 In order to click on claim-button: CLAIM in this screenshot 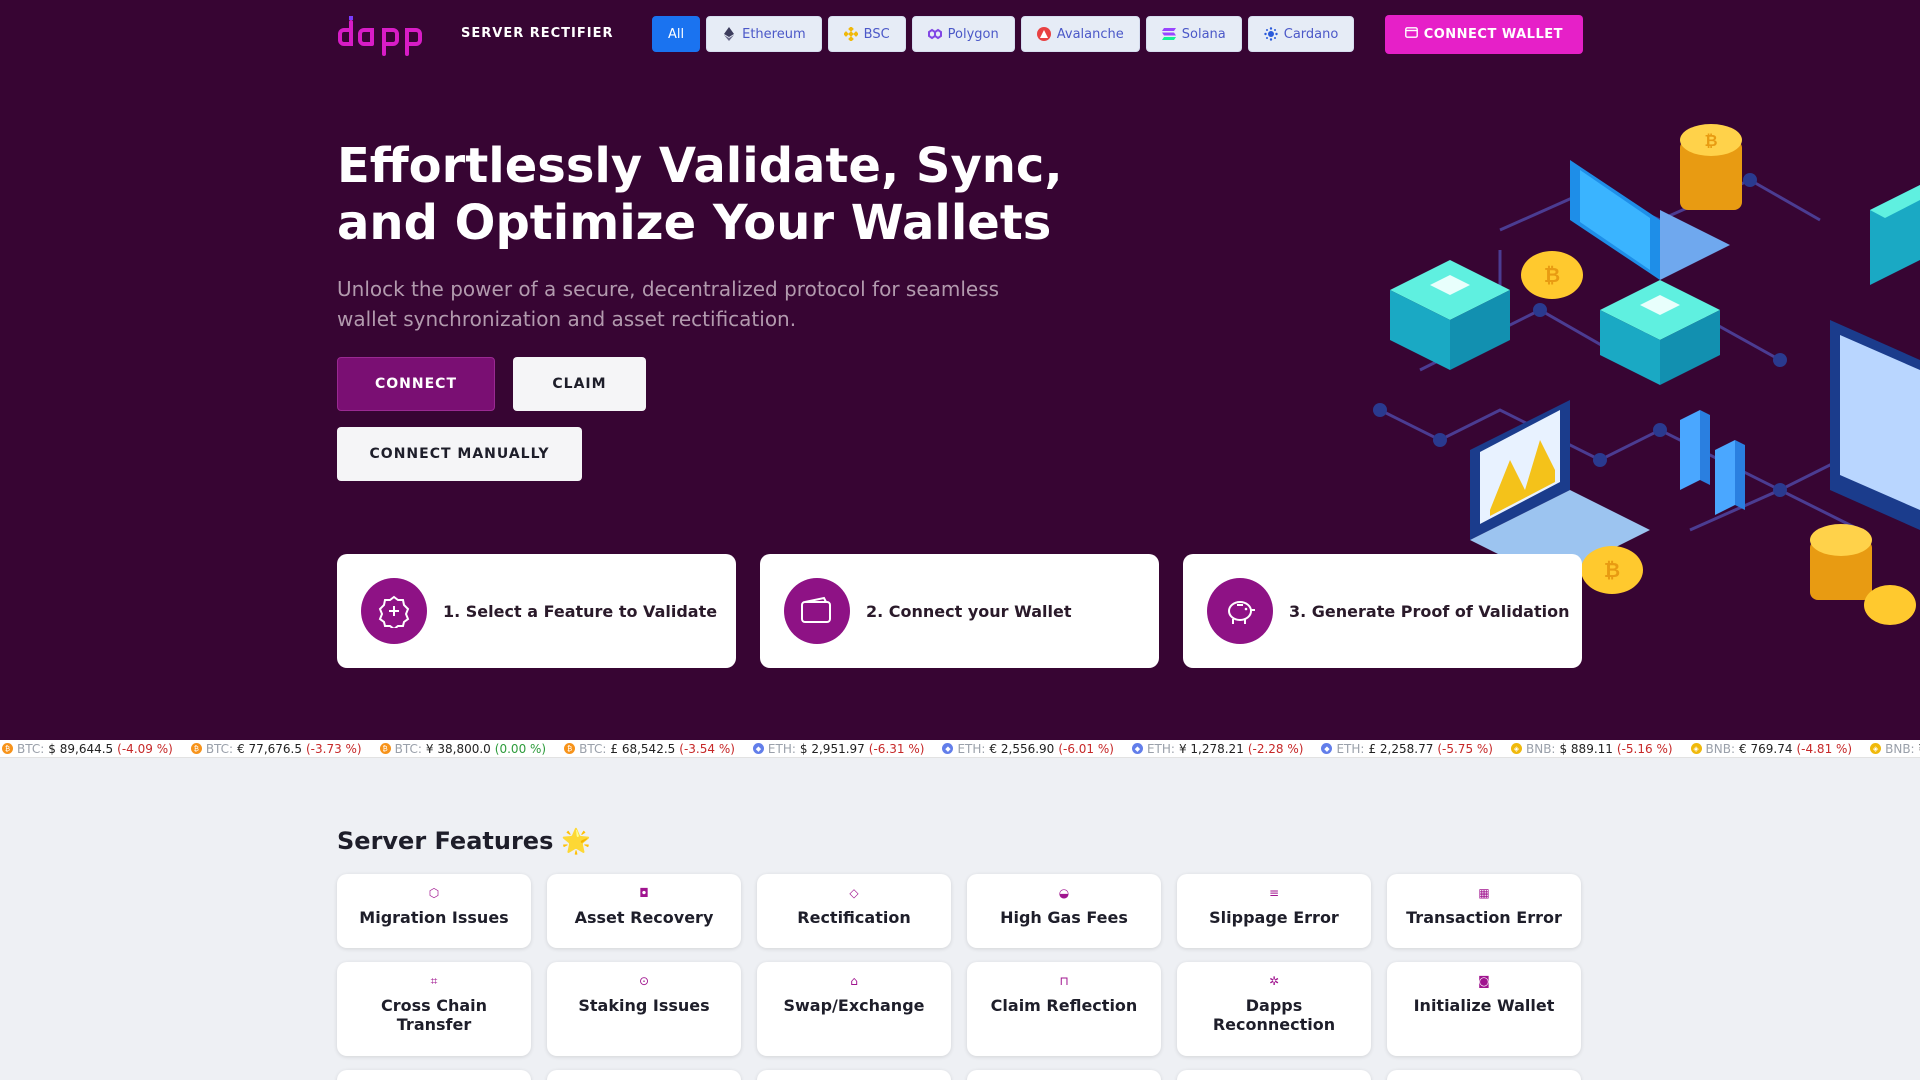, I will do `click(579, 384)`.